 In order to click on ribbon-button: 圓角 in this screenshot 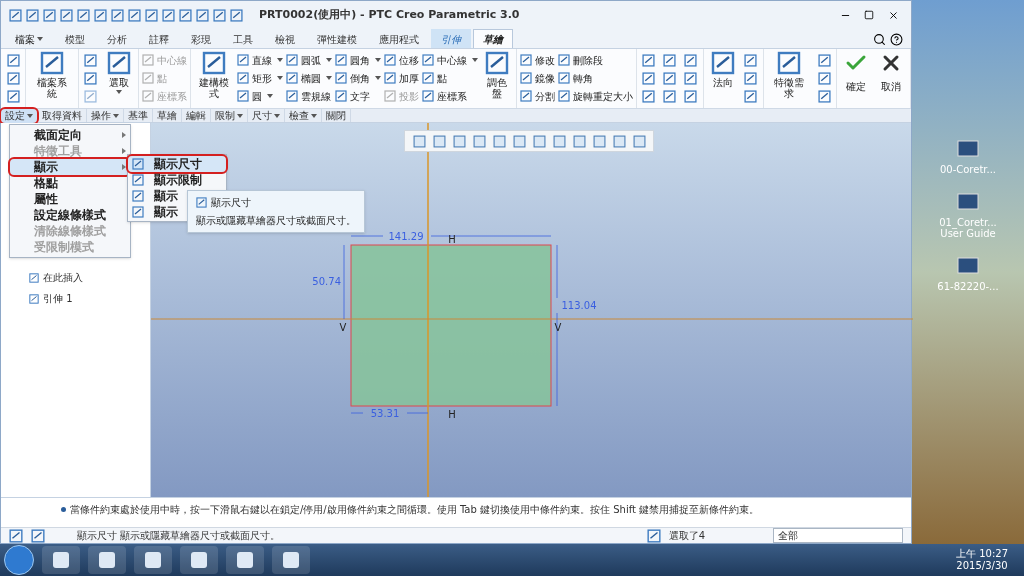, I will do `click(357, 60)`.